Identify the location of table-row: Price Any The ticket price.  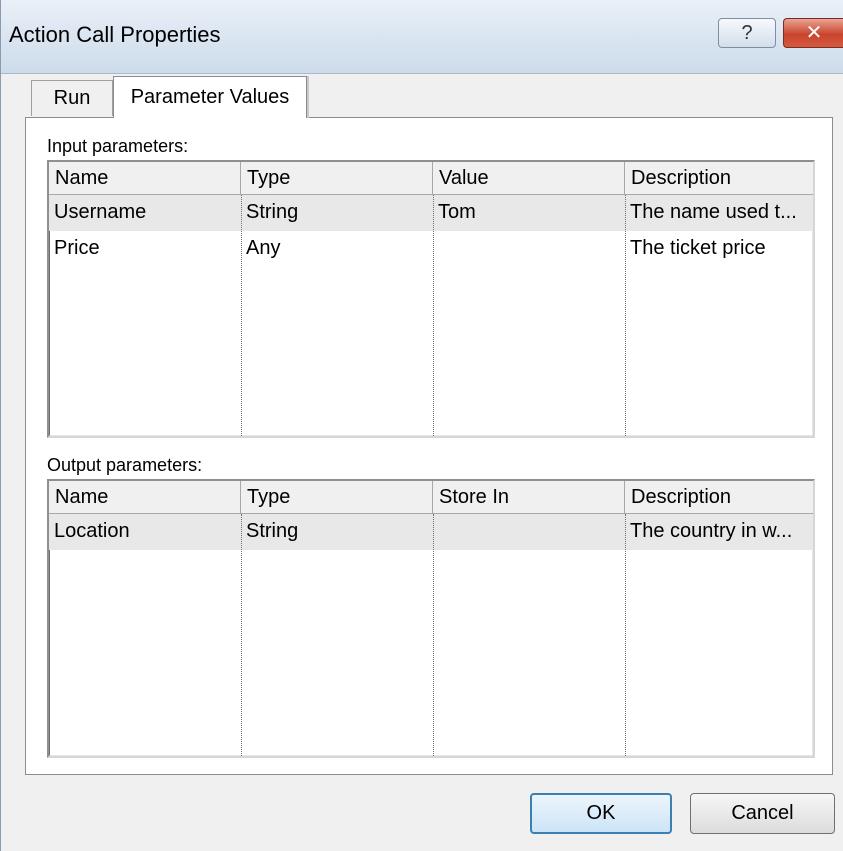
(431, 249).